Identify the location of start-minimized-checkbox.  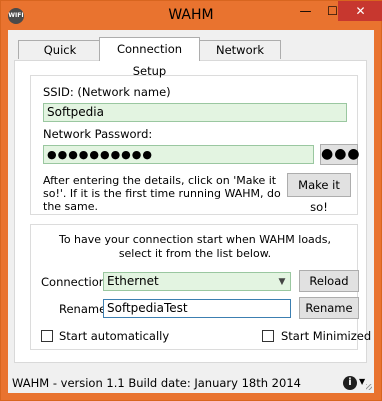
(268, 336).